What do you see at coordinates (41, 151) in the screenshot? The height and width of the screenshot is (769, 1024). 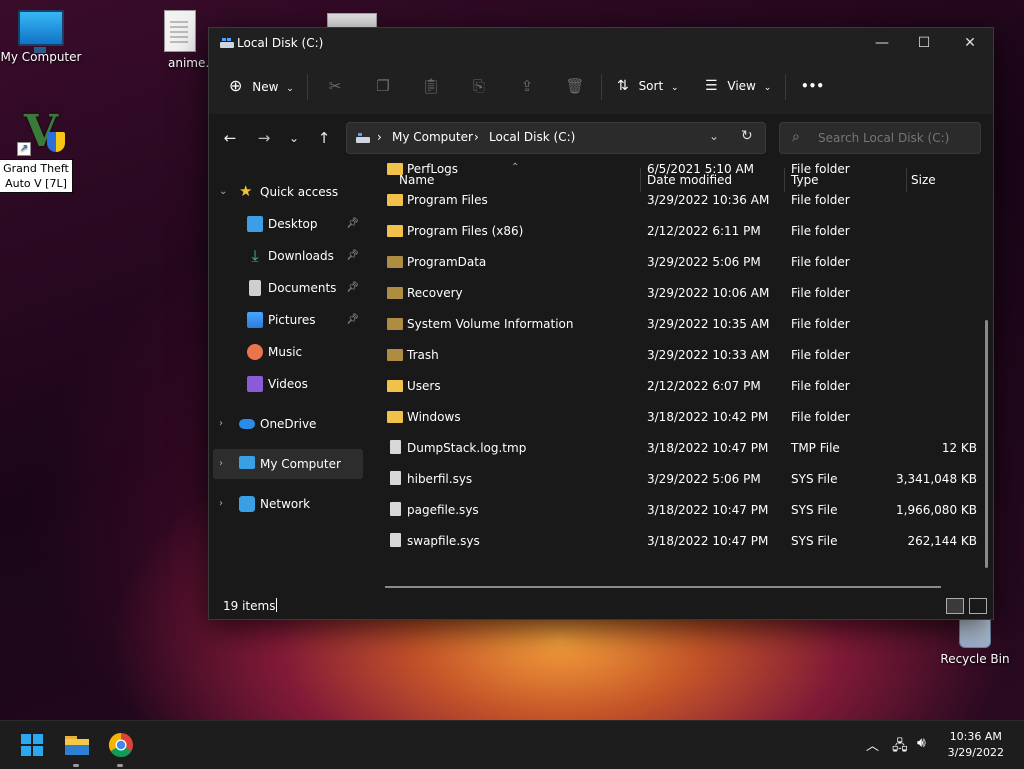 I see `desktop-icon-gta: V ↗ Grand Theft Auto V [7L]` at bounding box center [41, 151].